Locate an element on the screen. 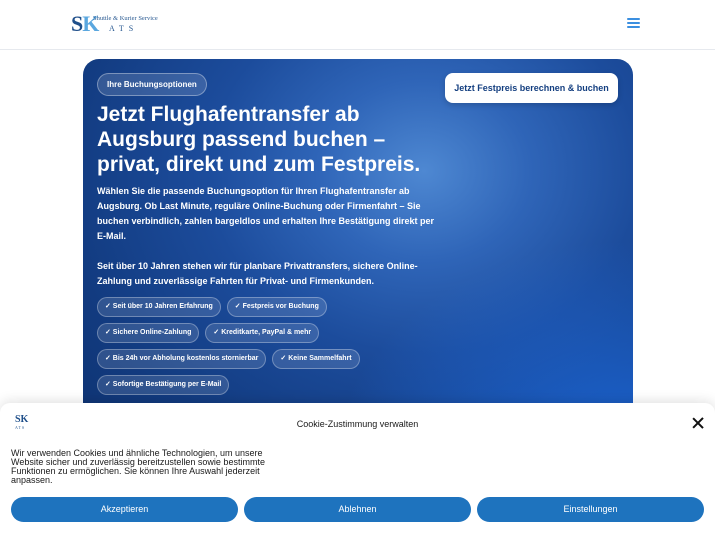 The height and width of the screenshot is (536, 715). feature-chip: ✓ Keine Sammelfahrt is located at coordinates (316, 359).